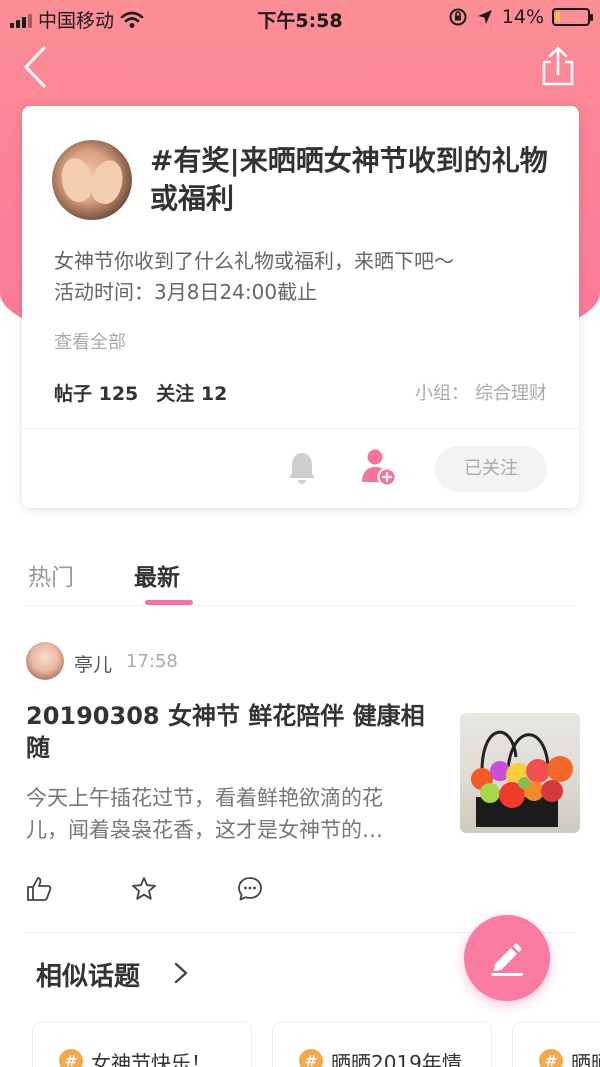 Image resolution: width=600 pixels, height=1067 pixels. Describe the element at coordinates (157, 575) in the screenshot. I see `tab-latest: 最新` at that location.